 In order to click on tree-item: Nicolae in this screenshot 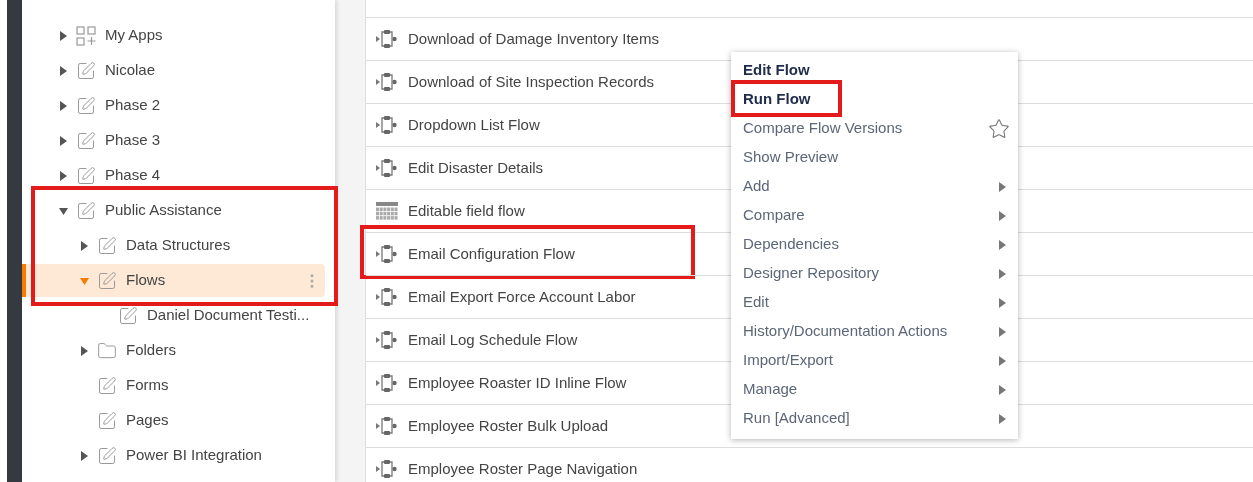, I will do `click(173, 70)`.